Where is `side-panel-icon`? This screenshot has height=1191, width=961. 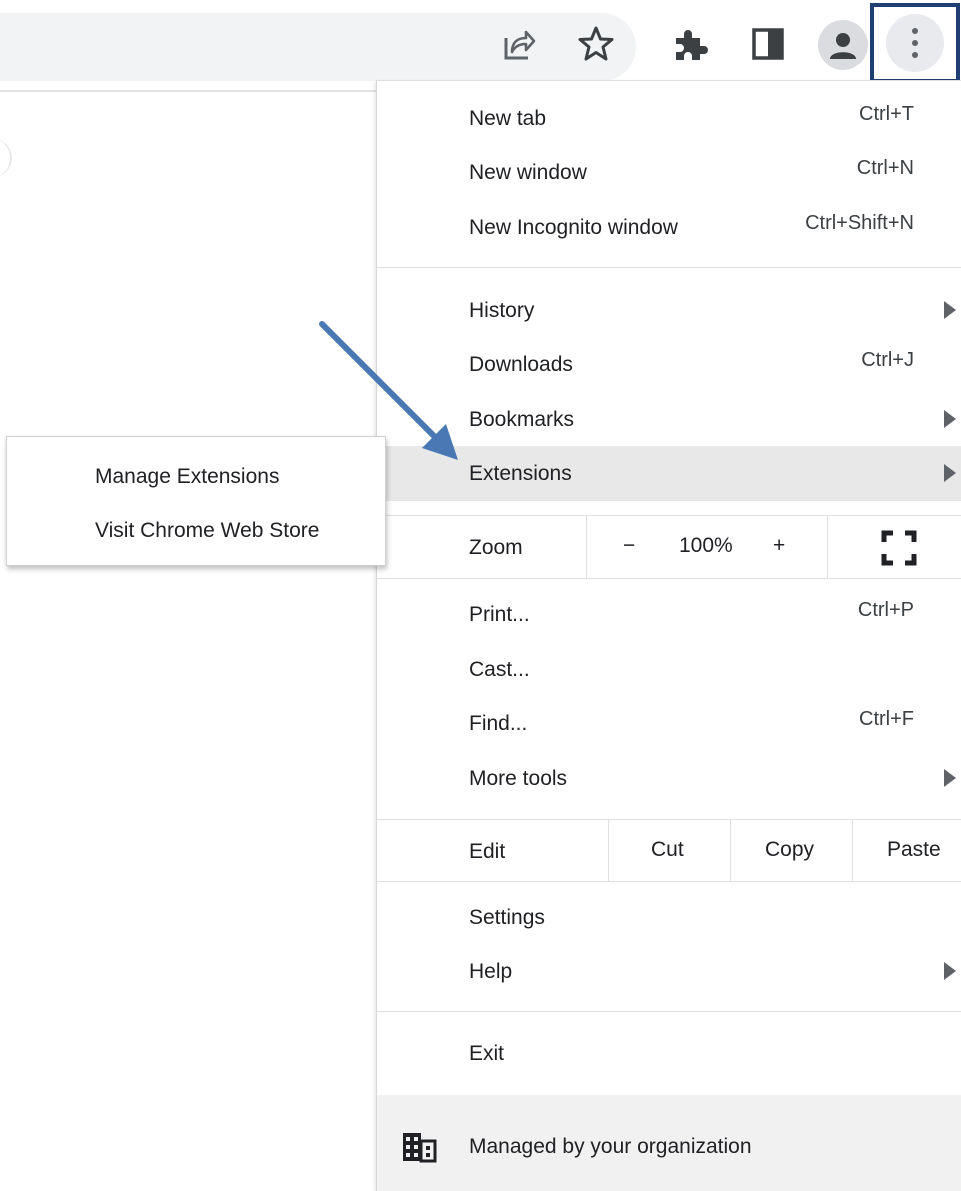
side-panel-icon is located at coordinates (768, 44).